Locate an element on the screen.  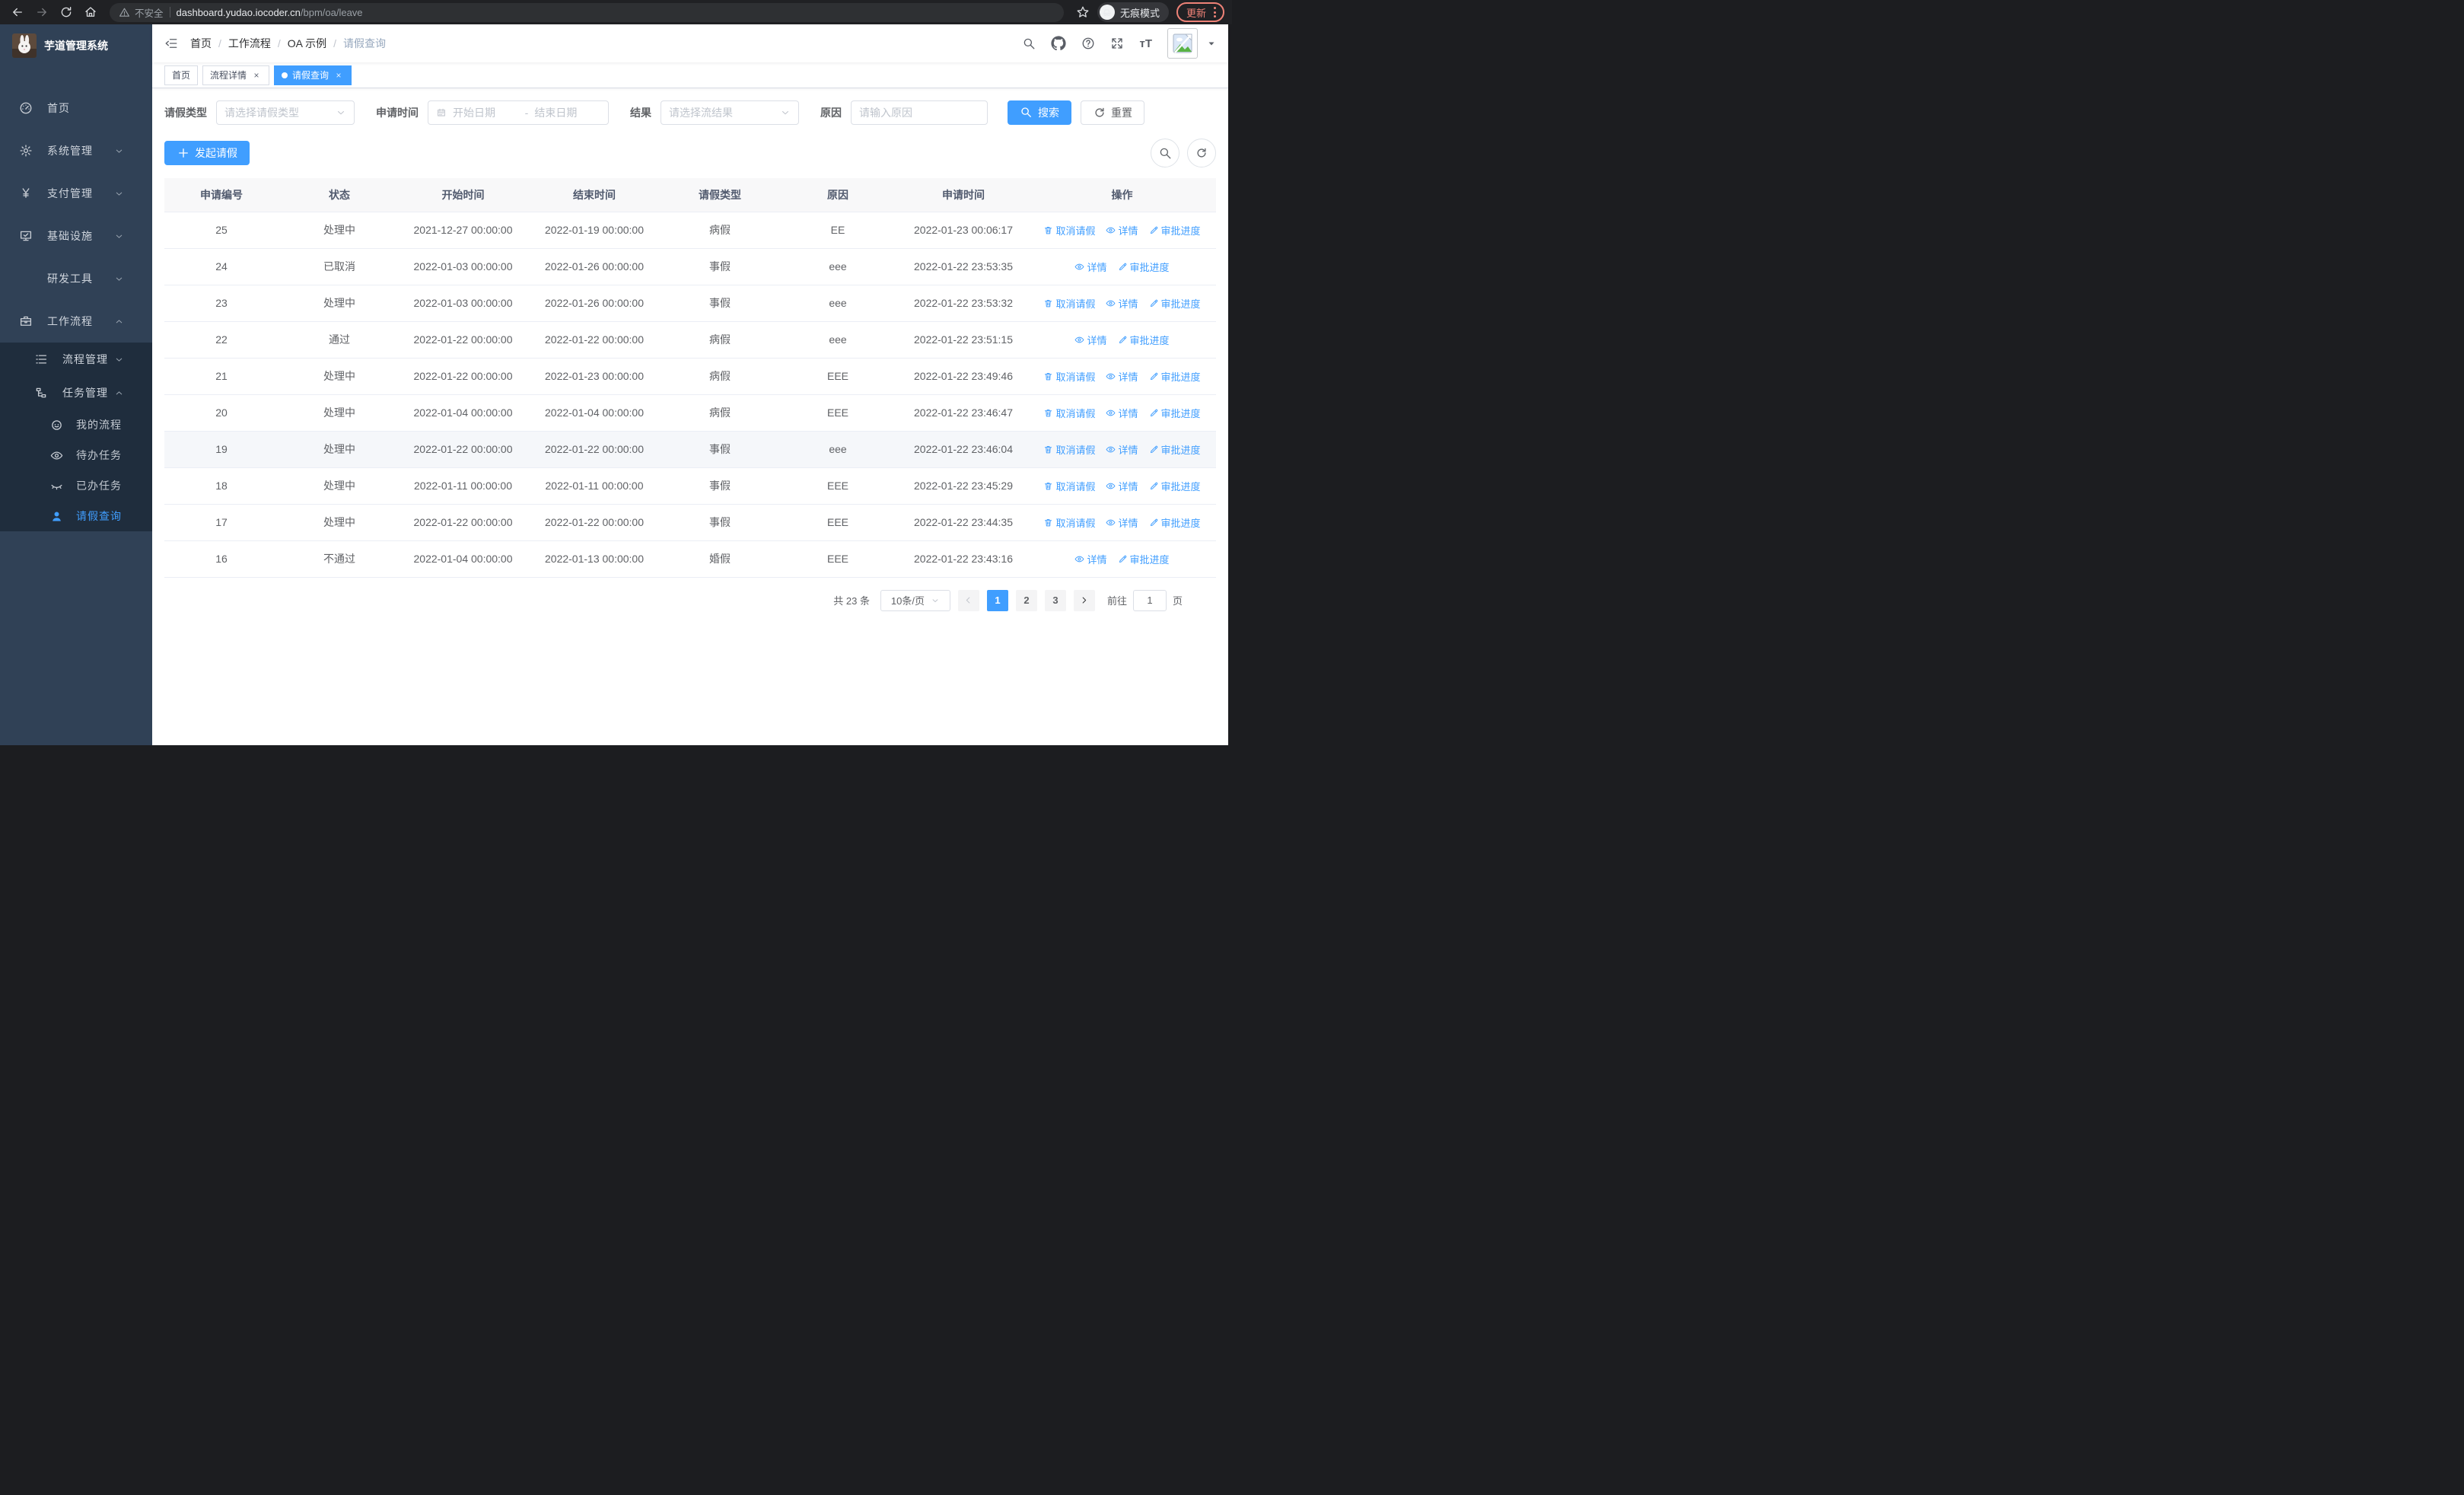
sidebar-item-支付管理: 支付管理 is located at coordinates (76, 194).